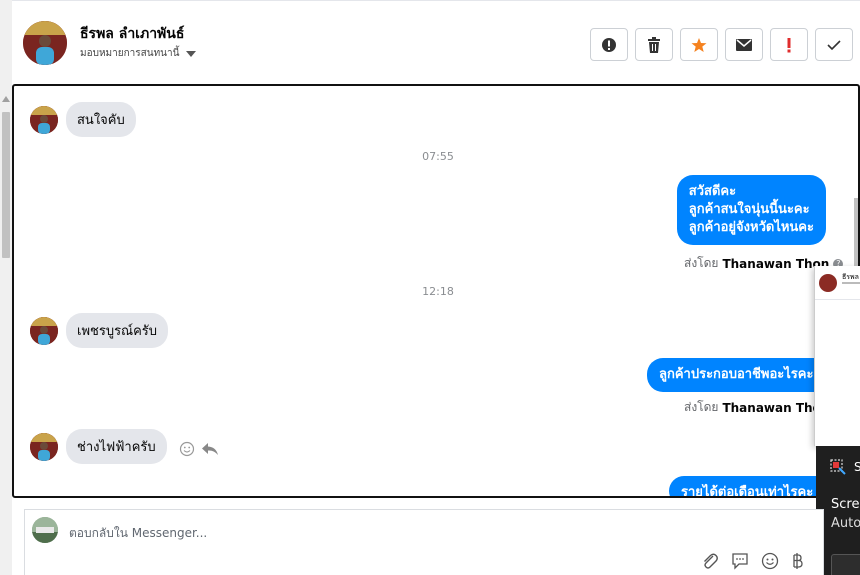 The width and height of the screenshot is (860, 575). What do you see at coordinates (101, 119) in the screenshot?
I see `message-bubble: สนใจคับ` at bounding box center [101, 119].